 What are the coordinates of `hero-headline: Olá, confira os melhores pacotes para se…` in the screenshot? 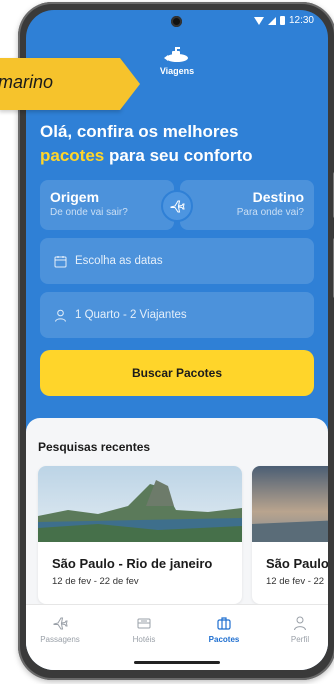 It's located at (175, 144).